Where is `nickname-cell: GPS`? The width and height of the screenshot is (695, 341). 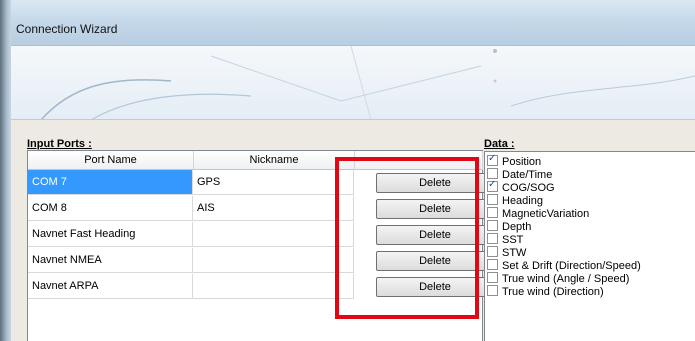 nickname-cell: GPS is located at coordinates (273, 182).